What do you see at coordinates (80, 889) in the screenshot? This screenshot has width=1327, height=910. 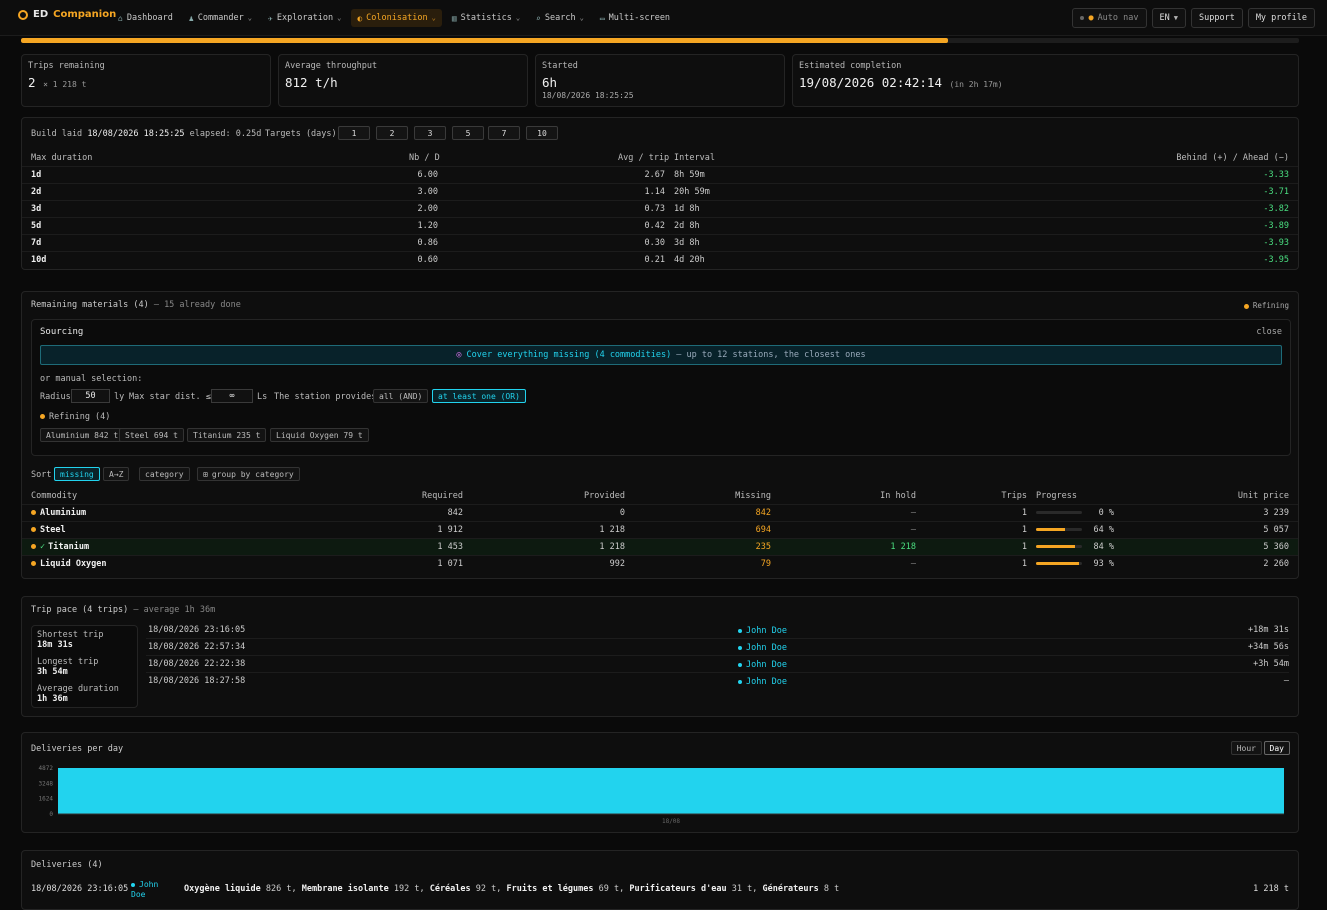 I see `delivery-date: 18/08/2026 23:16:05` at bounding box center [80, 889].